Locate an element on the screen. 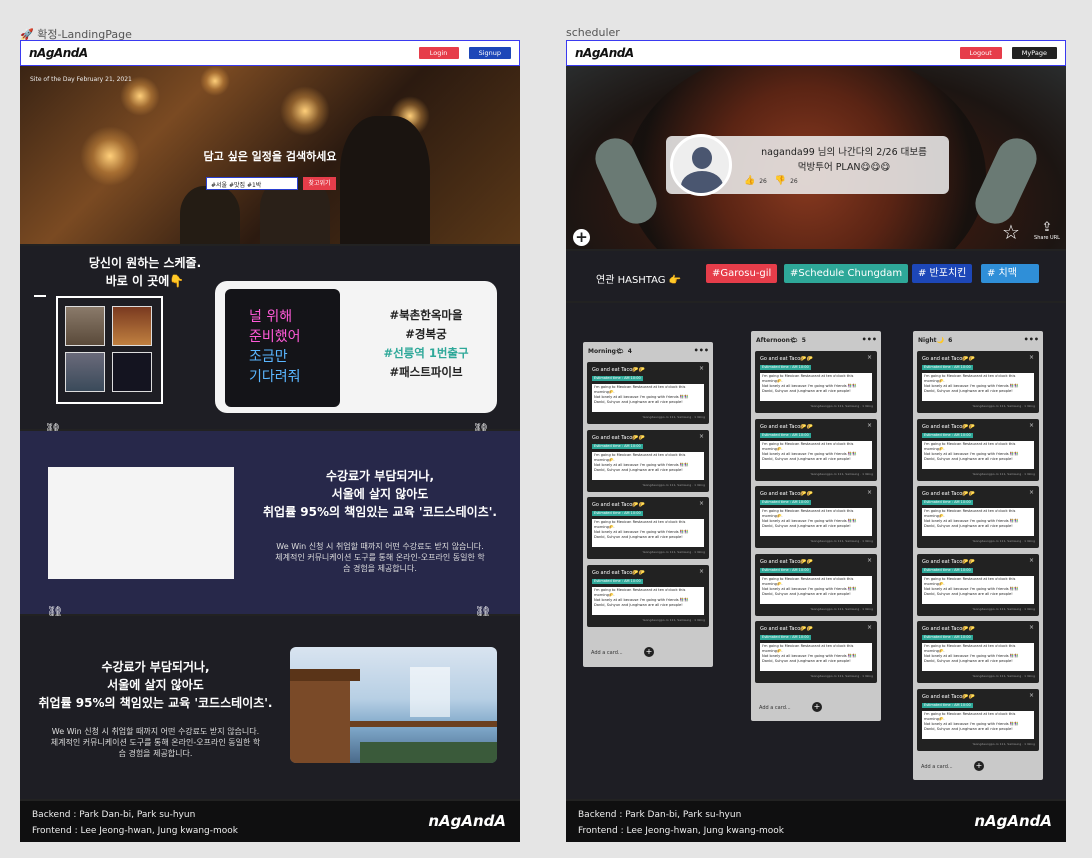 The width and height of the screenshot is (1092, 858). column-title: Afternoon🌤 is located at coordinates (777, 340).